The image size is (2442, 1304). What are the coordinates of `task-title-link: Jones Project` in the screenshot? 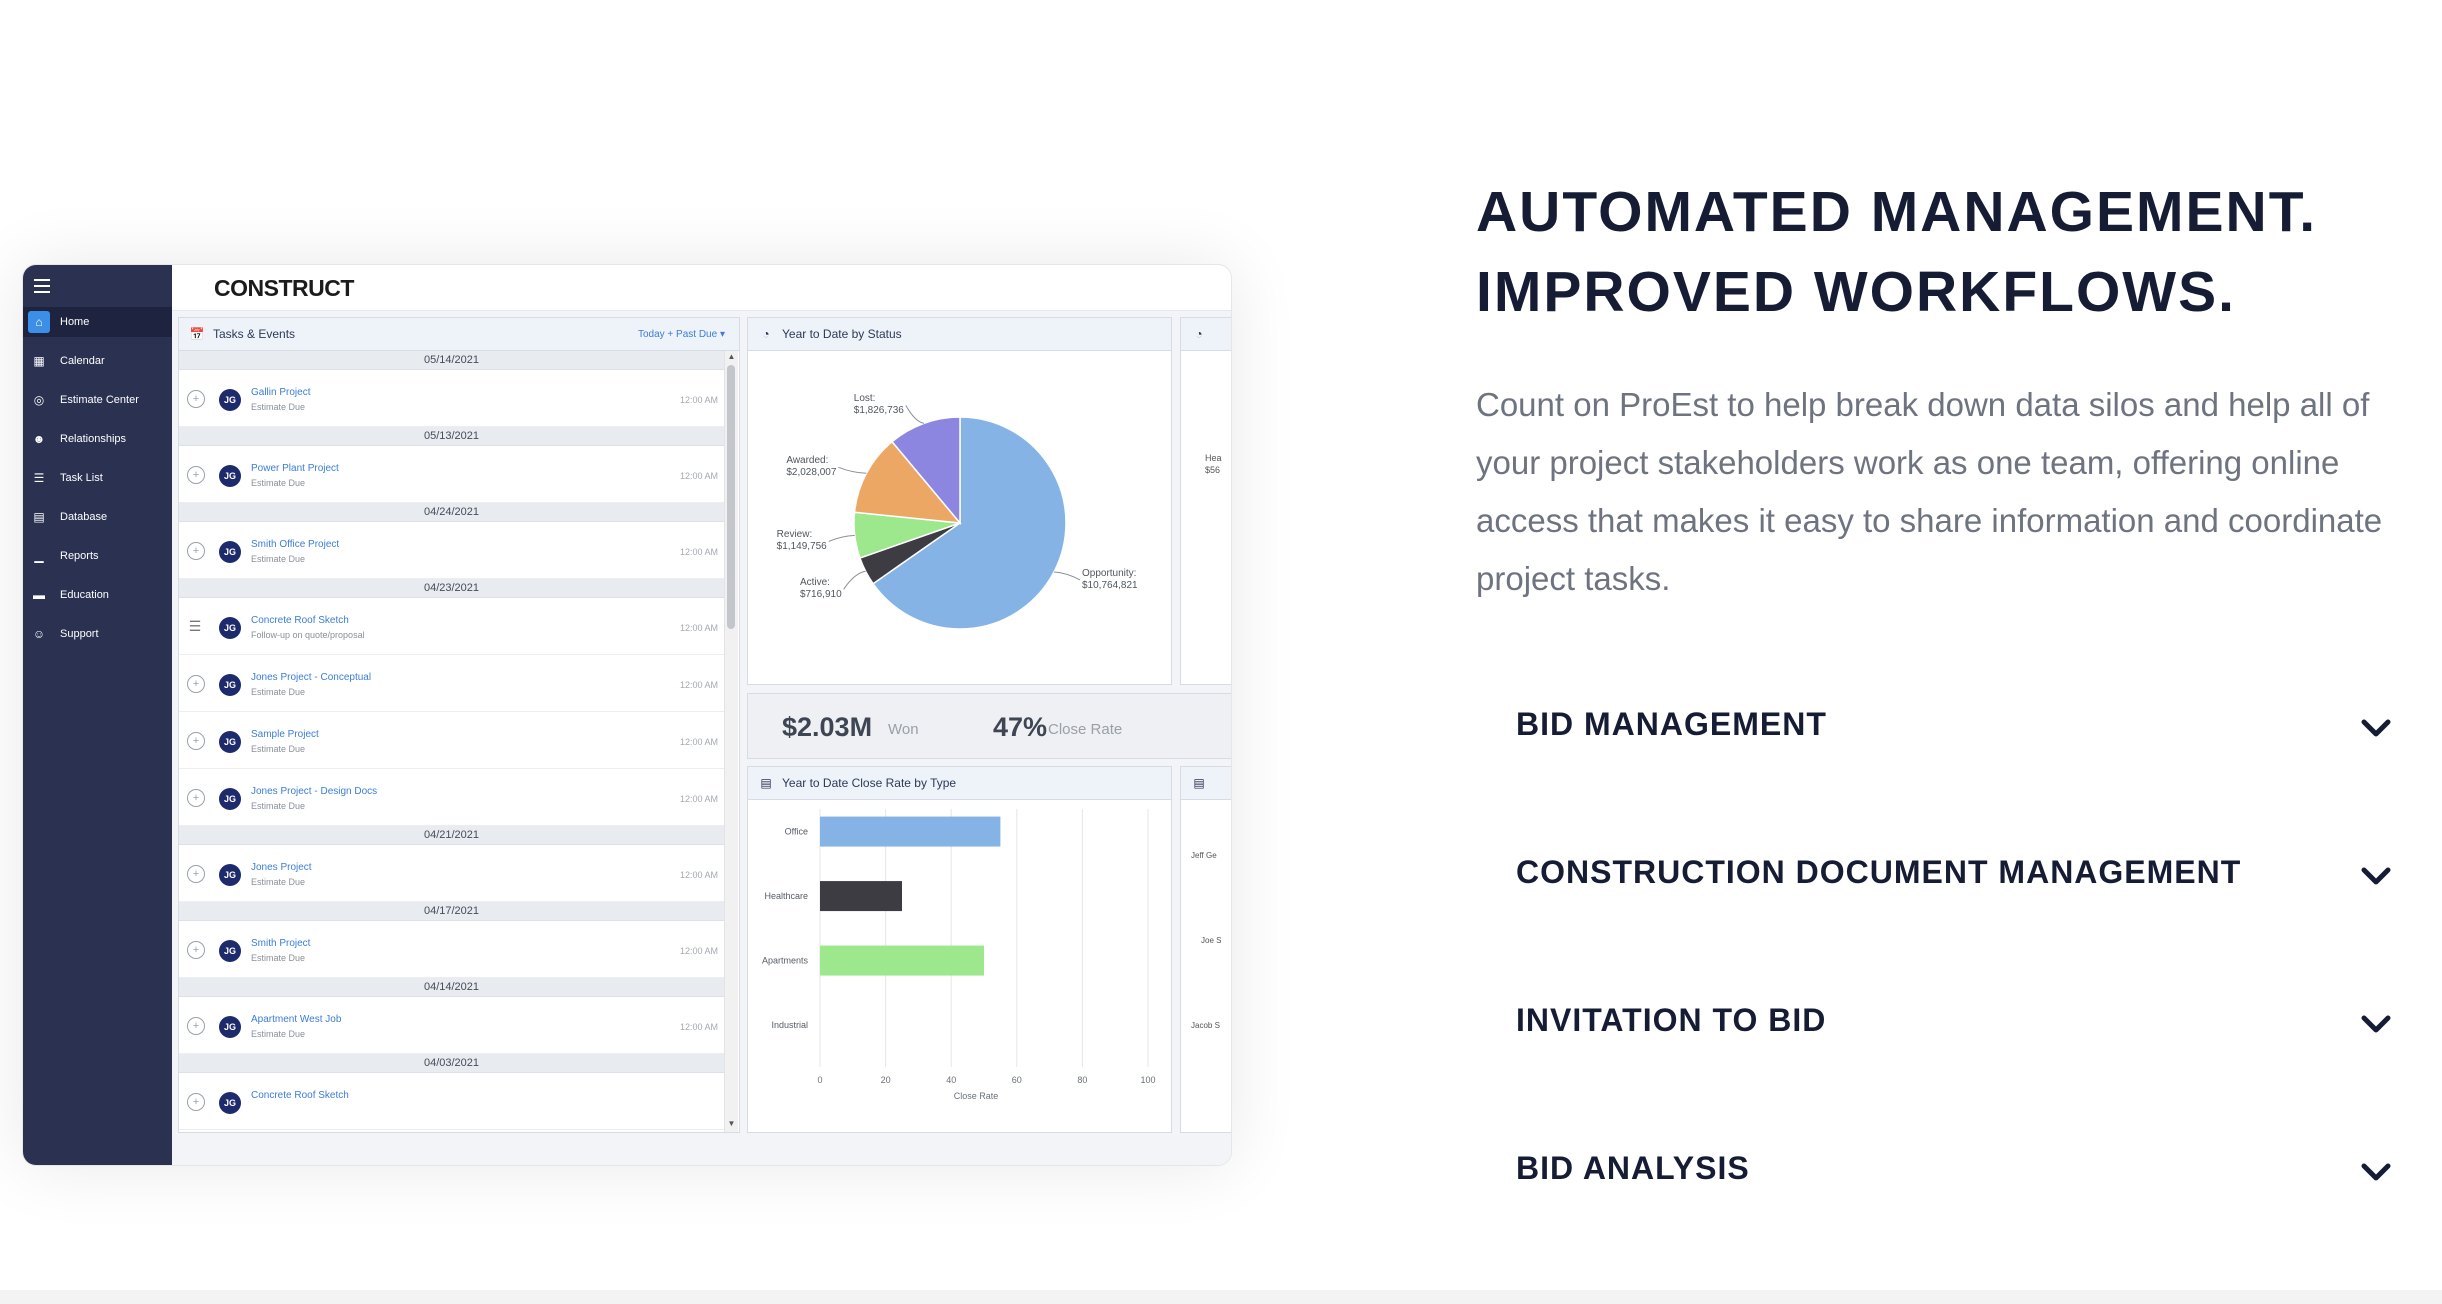 It's located at (281, 867).